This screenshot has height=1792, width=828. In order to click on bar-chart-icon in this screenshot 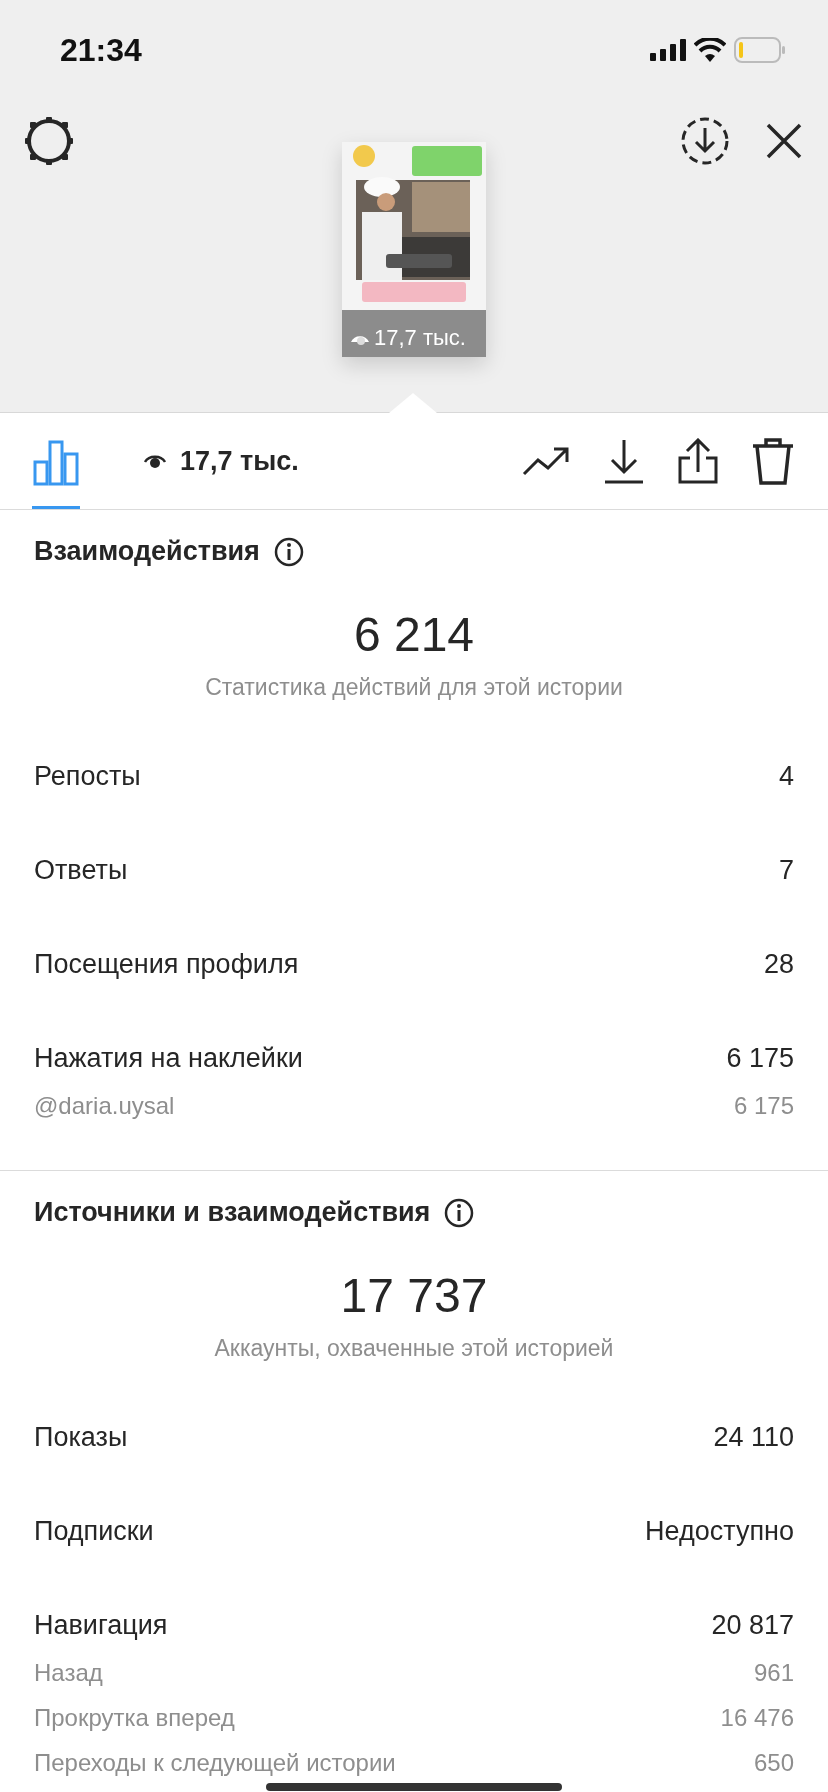, I will do `click(56, 462)`.